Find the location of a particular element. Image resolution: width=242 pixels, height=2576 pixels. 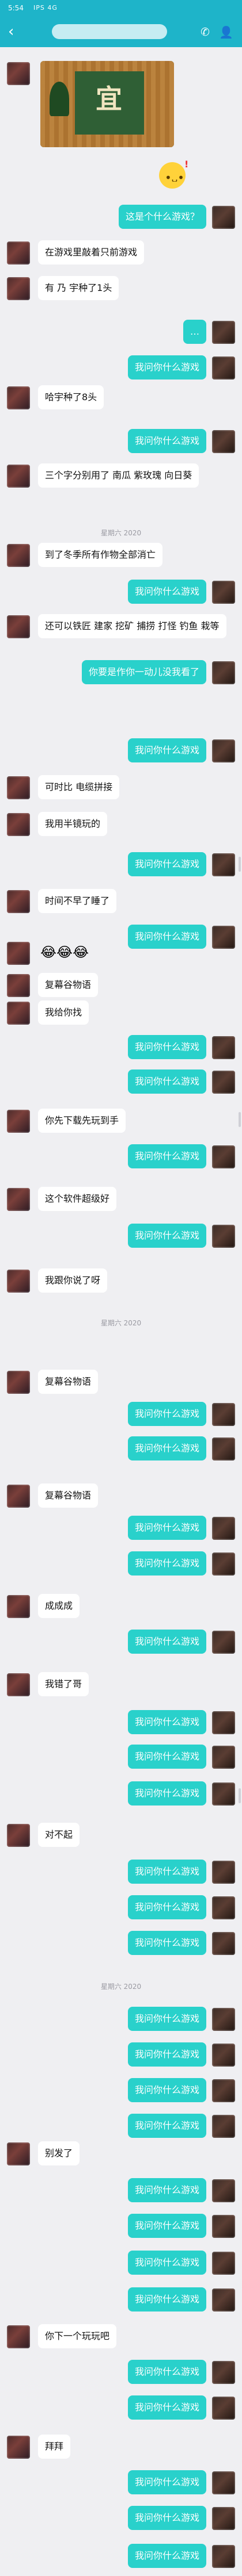

contact-profile-icon: 👤 is located at coordinates (226, 32).